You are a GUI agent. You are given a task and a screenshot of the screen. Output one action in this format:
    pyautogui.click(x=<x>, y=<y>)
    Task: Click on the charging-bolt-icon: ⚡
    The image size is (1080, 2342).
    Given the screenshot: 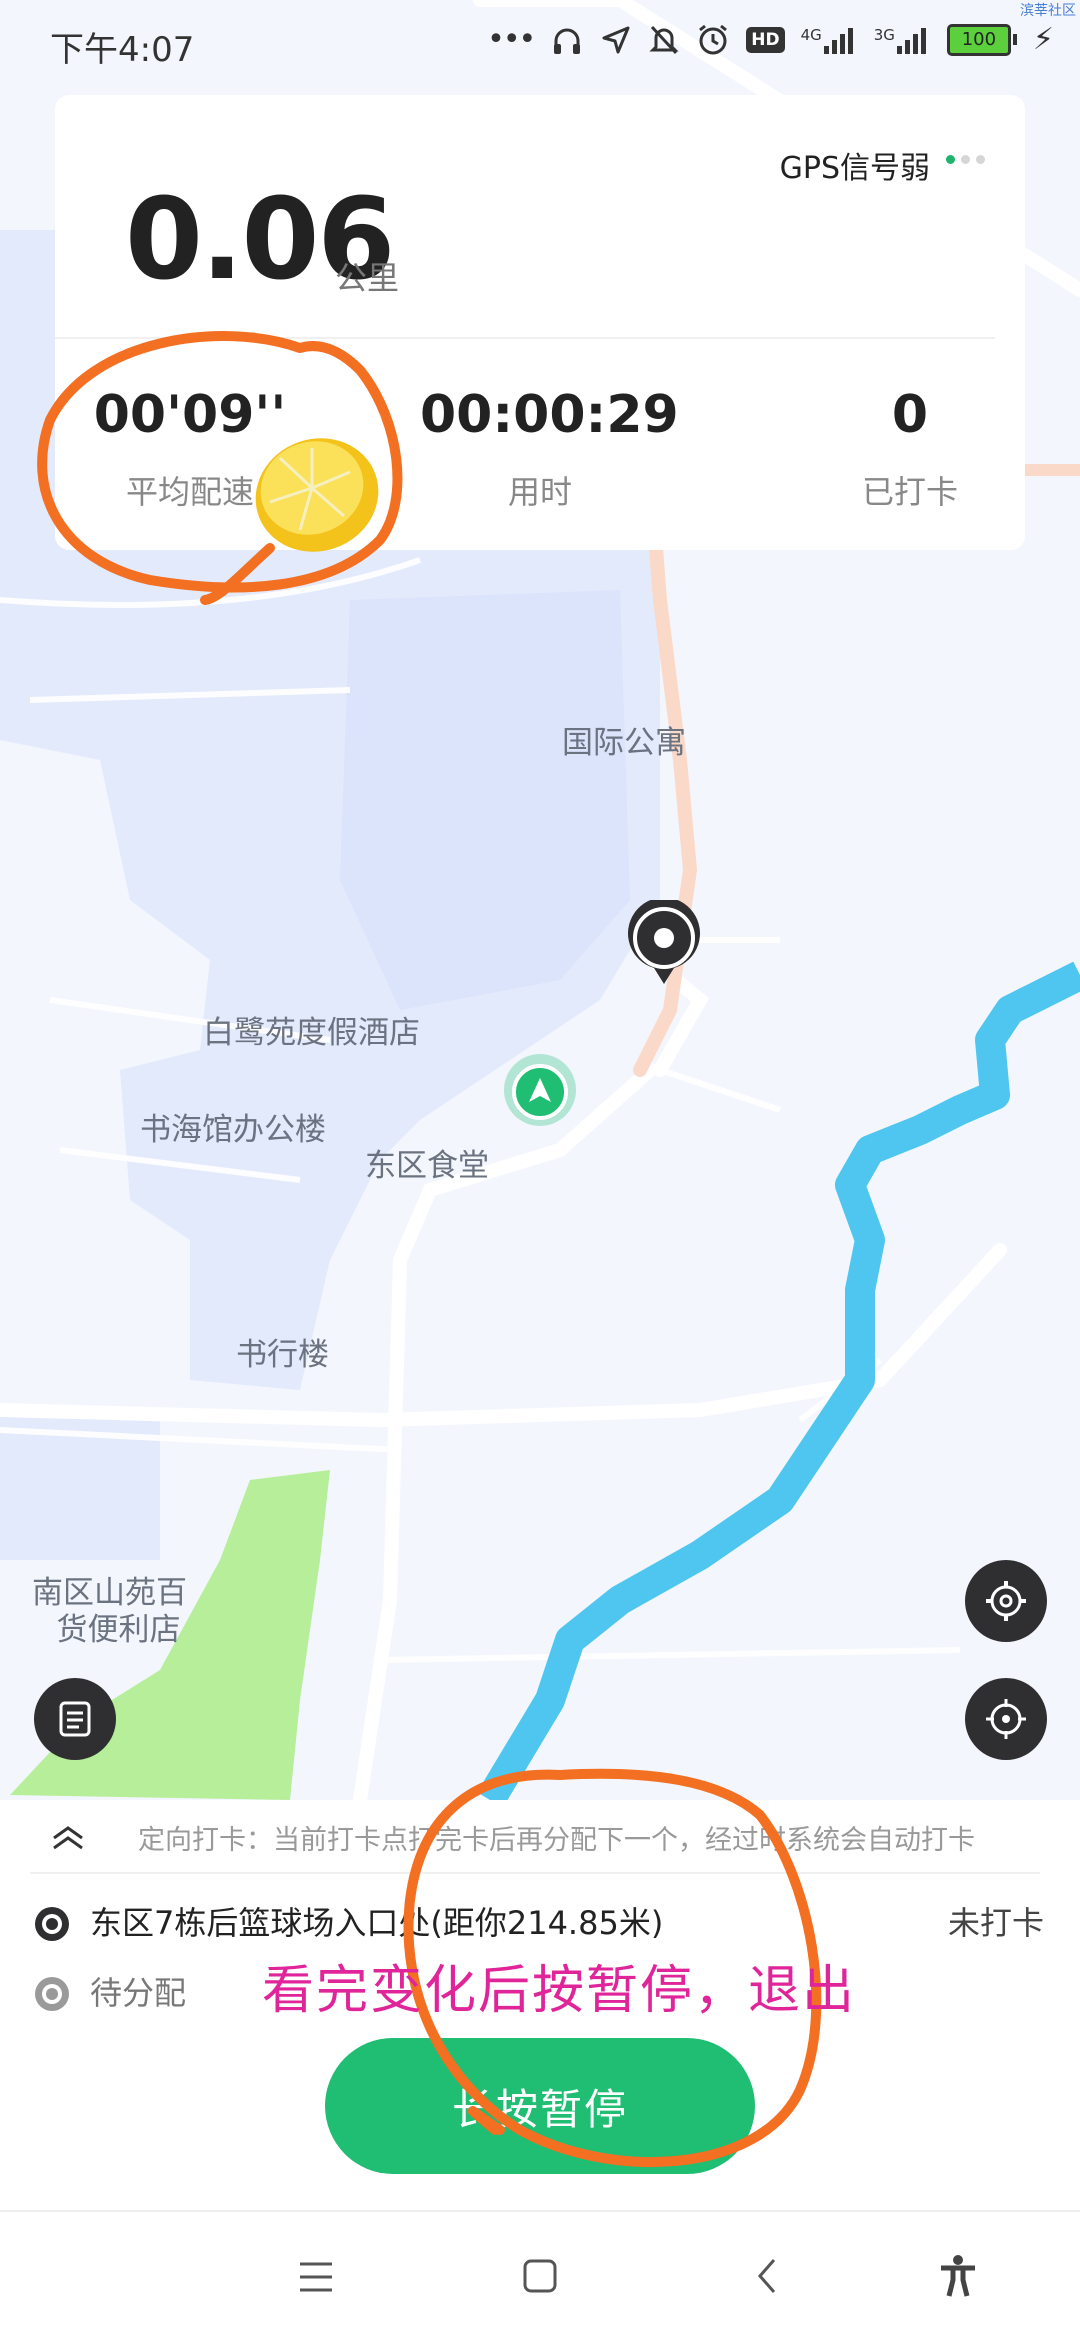 What is the action you would take?
    pyautogui.click(x=1043, y=39)
    